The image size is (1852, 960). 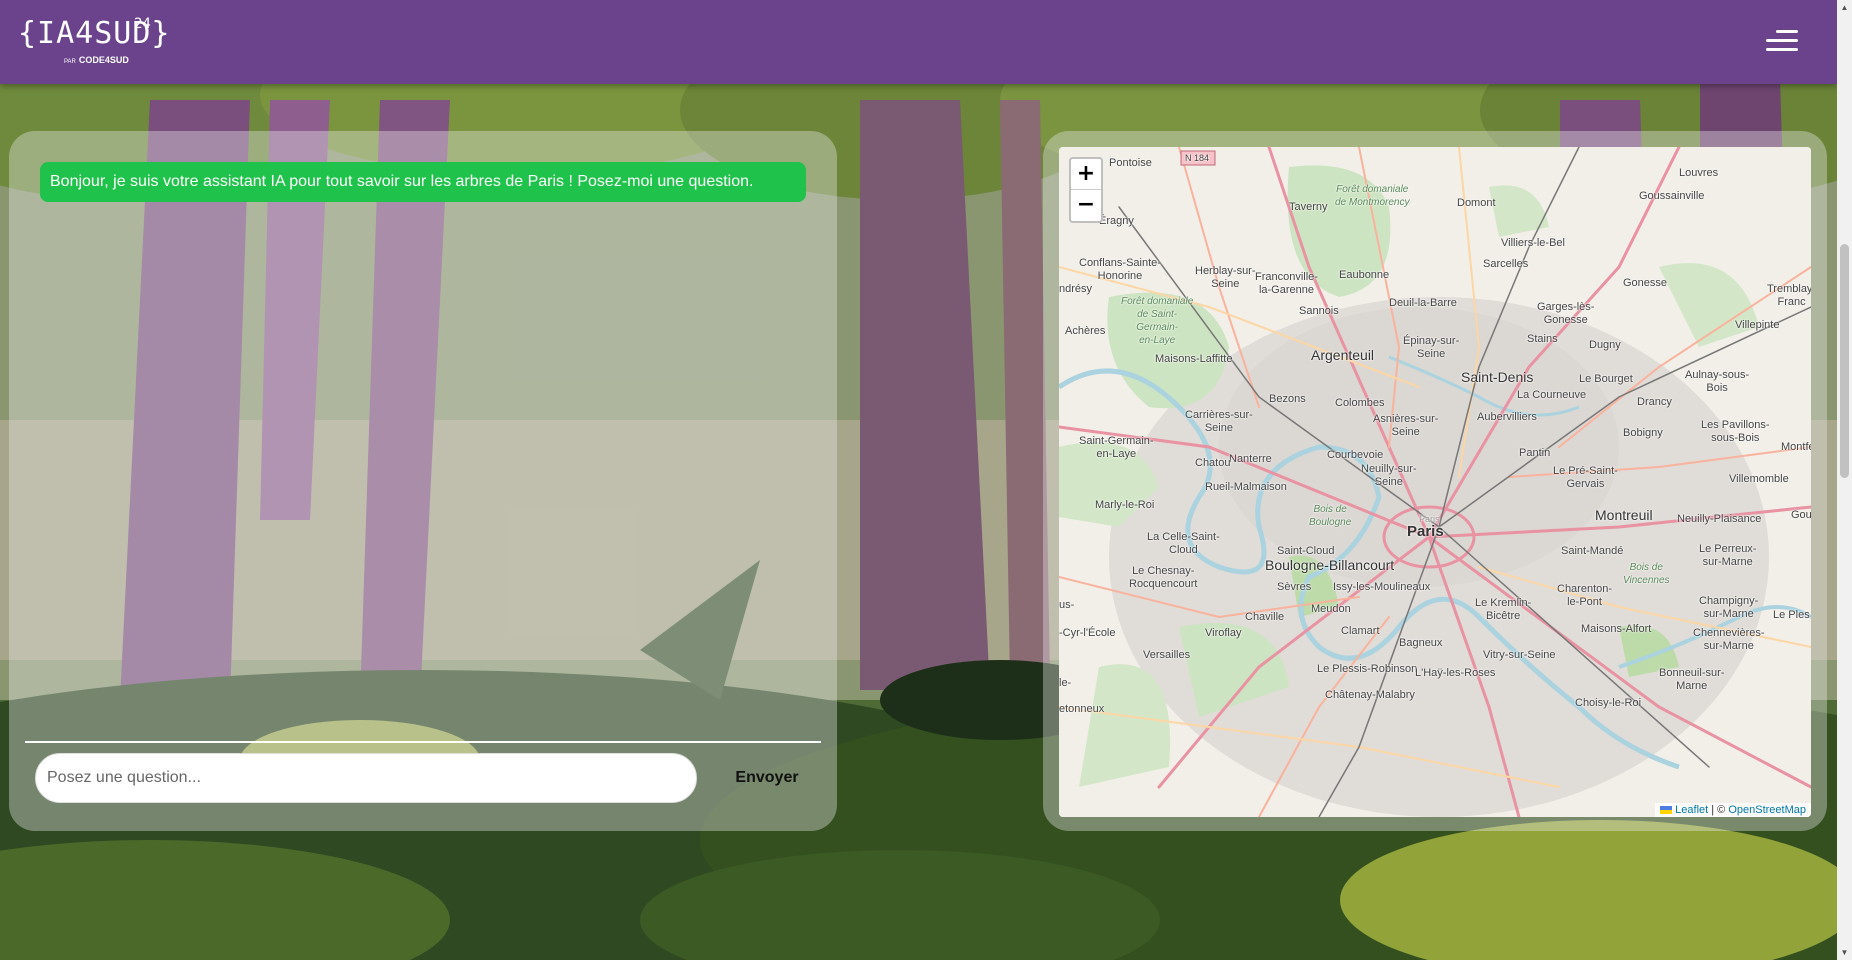 I want to click on map-label-bagneux: Bagneux, so click(x=1421, y=643).